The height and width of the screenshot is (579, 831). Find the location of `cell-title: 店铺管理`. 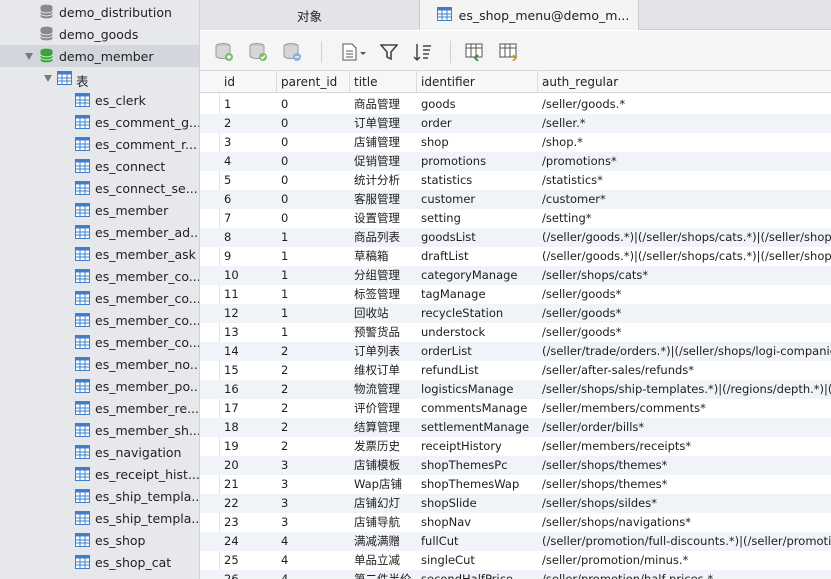

cell-title: 店铺管理 is located at coordinates (383, 142).